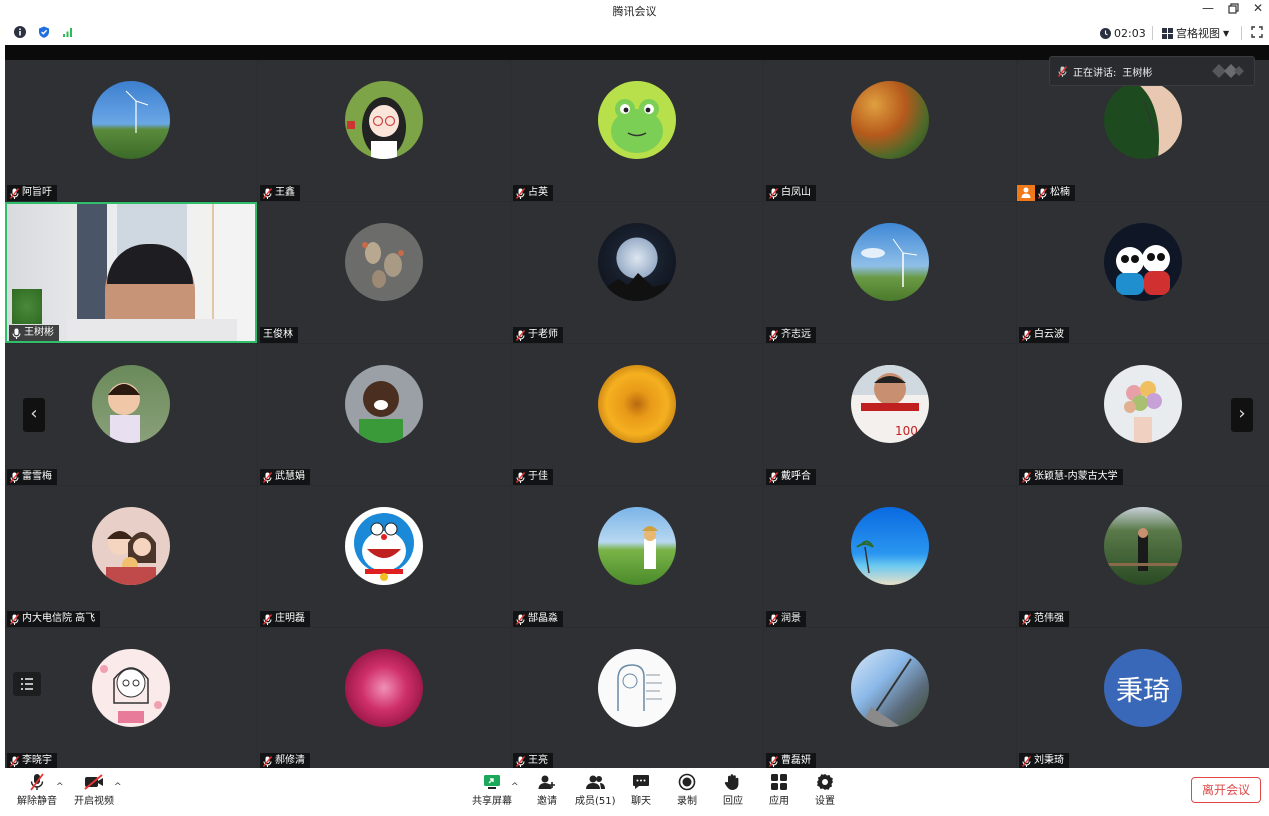 This screenshot has height=816, width=1269. Describe the element at coordinates (1130, 33) in the screenshot. I see `timer-text: 02:03` at that location.